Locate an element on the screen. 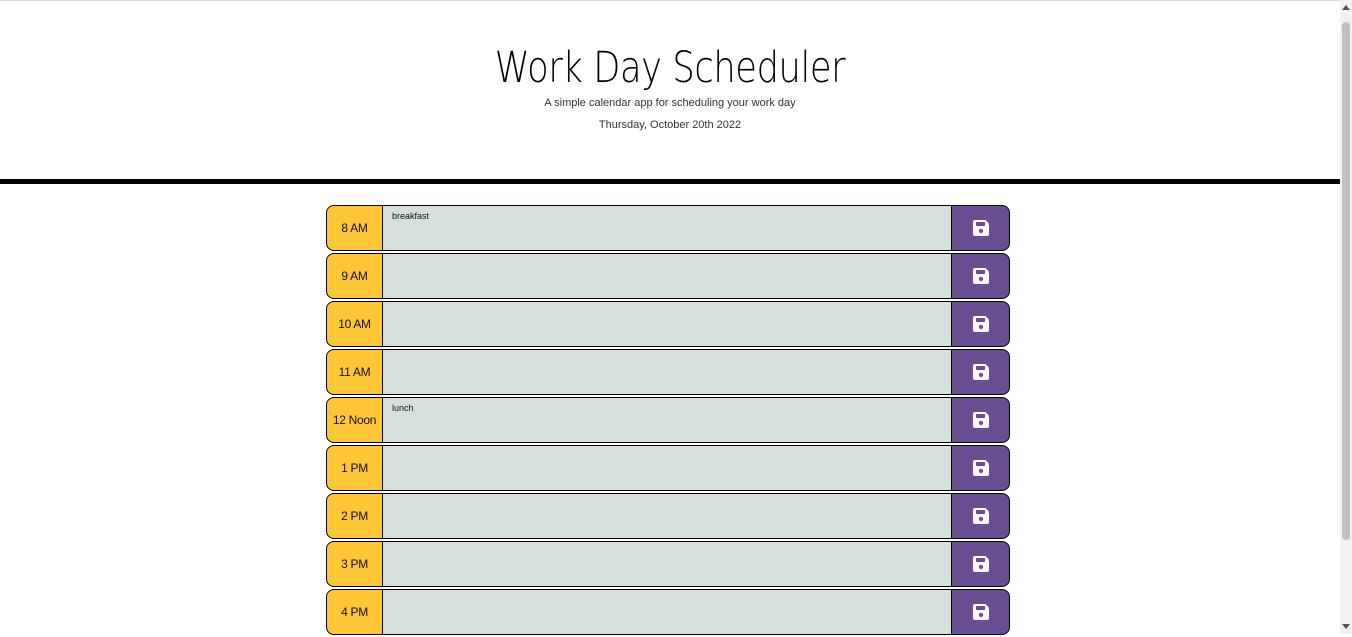 The width and height of the screenshot is (1352, 637). time-block-row: 1 PM is located at coordinates (668, 468).